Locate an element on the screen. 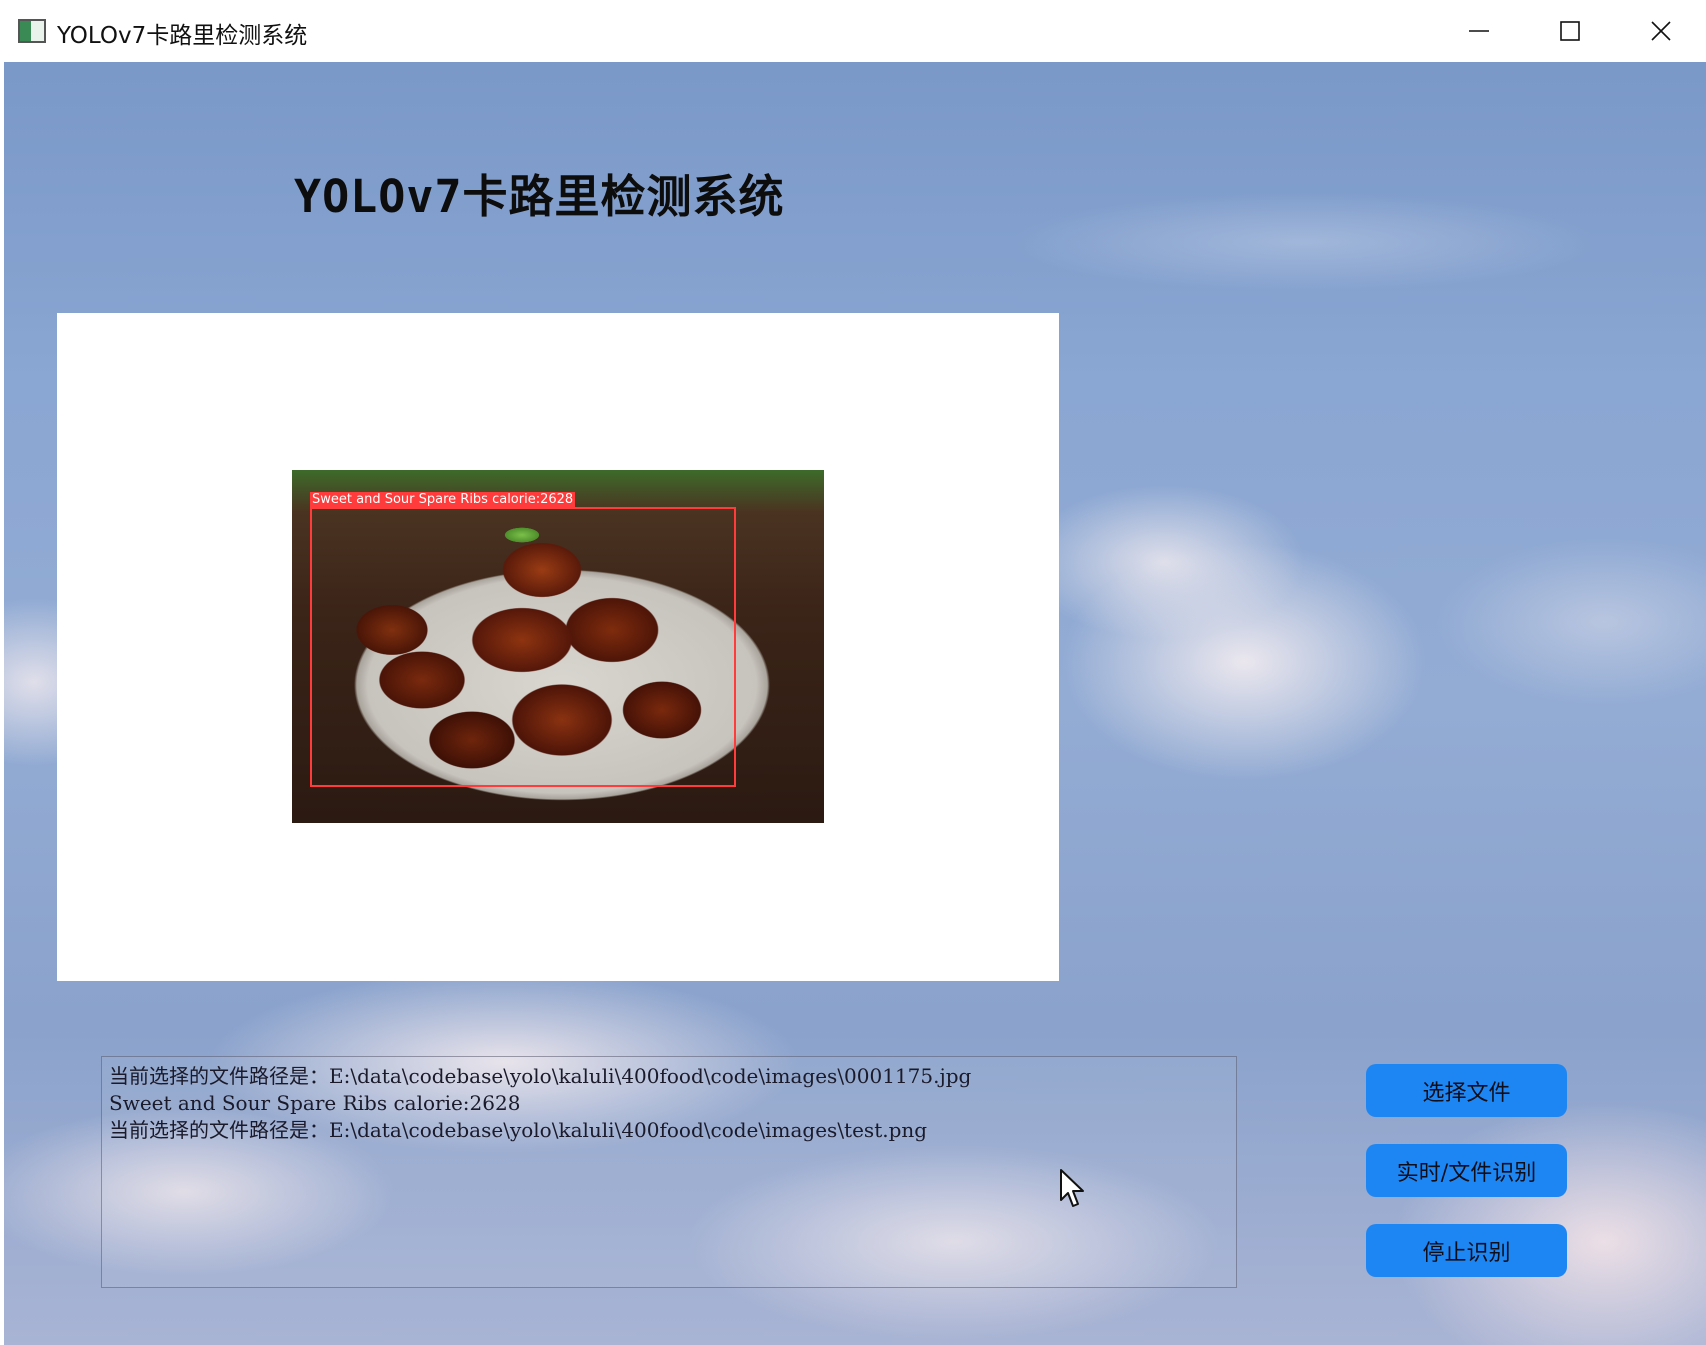 The width and height of the screenshot is (1706, 1345). minimize-icon is located at coordinates (1479, 31).